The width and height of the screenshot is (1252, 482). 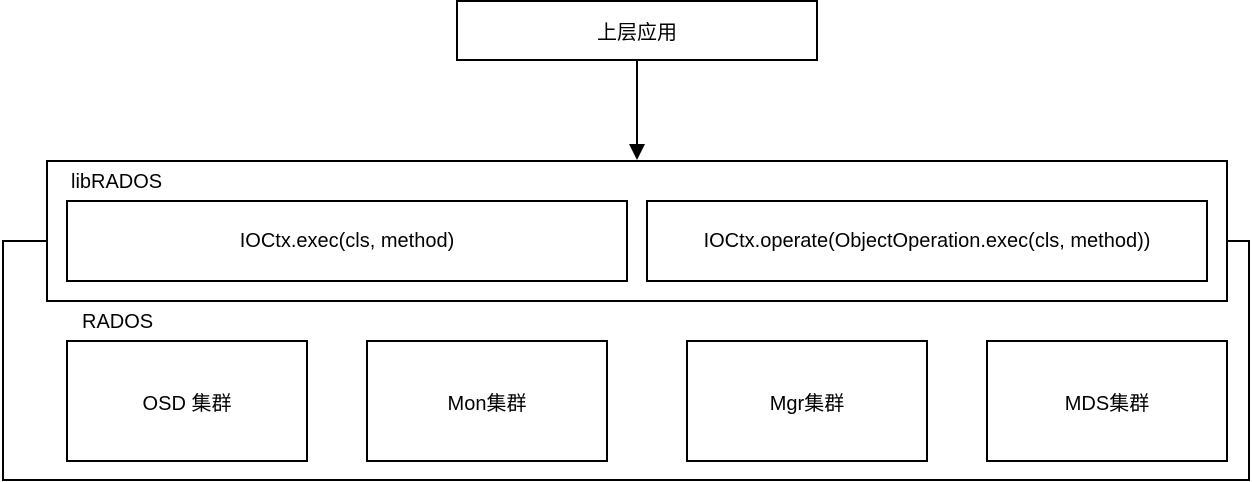 What do you see at coordinates (637, 110) in the screenshot?
I see `arrow-connector` at bounding box center [637, 110].